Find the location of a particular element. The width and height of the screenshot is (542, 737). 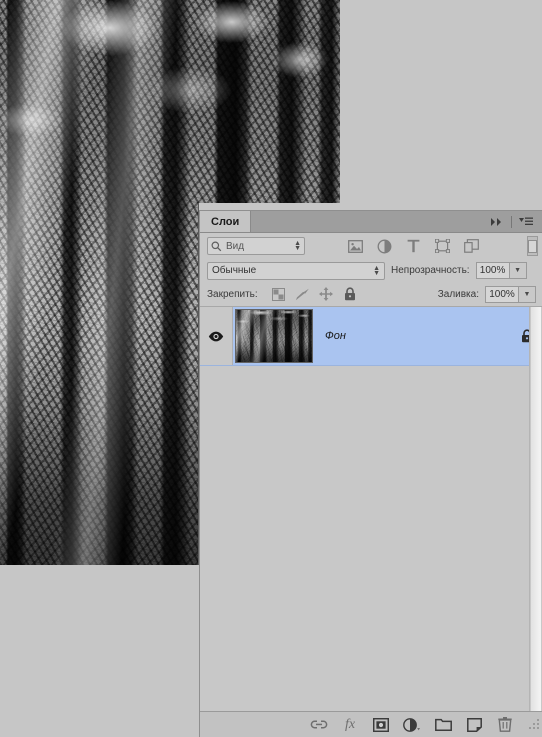

filter-spinner: ▲ ▼ is located at coordinates (297, 246).